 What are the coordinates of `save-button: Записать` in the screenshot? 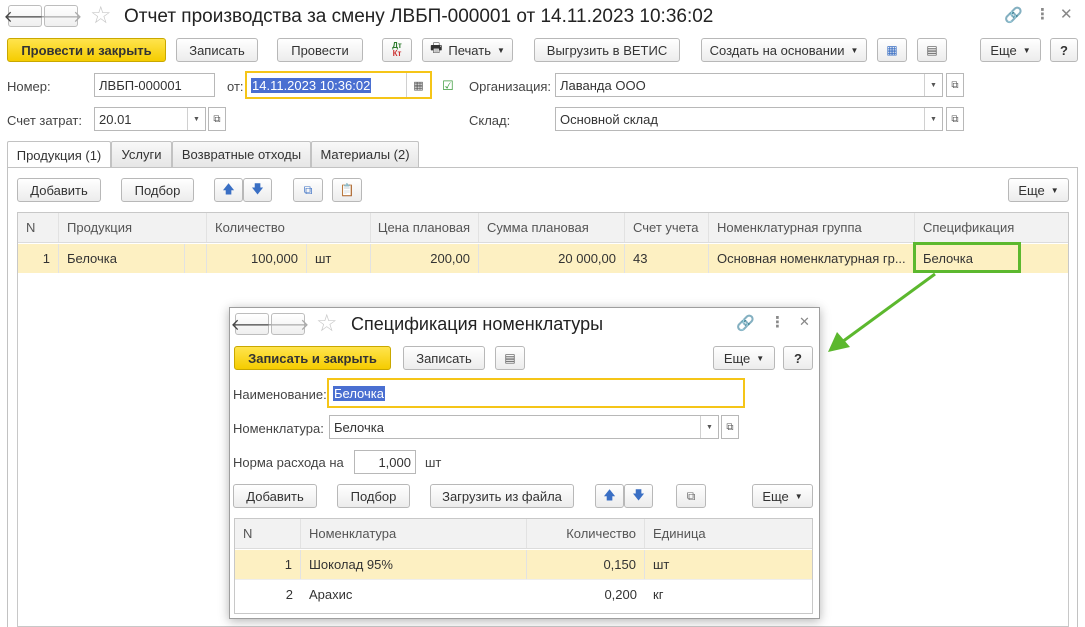 It's located at (217, 50).